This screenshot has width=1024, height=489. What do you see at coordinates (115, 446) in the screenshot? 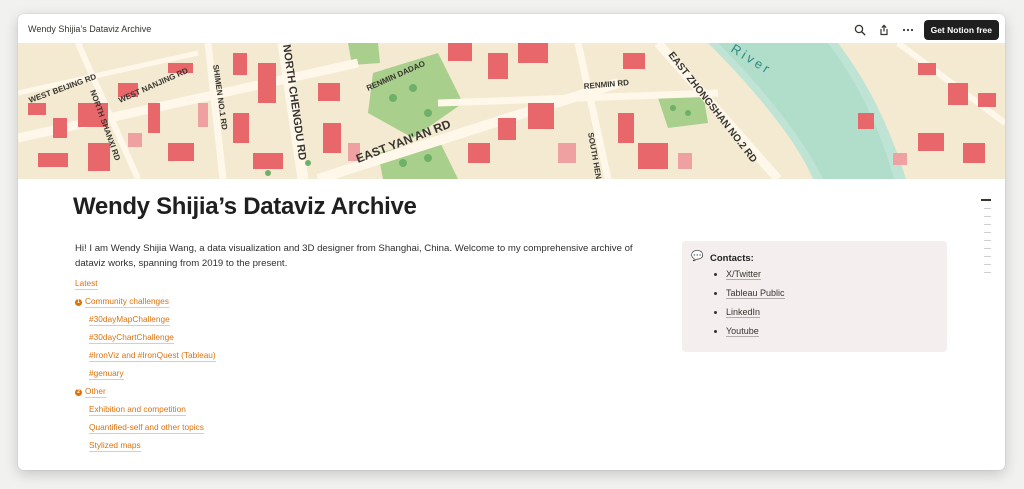
I see `link-stylized-maps: Stylized maps` at bounding box center [115, 446].